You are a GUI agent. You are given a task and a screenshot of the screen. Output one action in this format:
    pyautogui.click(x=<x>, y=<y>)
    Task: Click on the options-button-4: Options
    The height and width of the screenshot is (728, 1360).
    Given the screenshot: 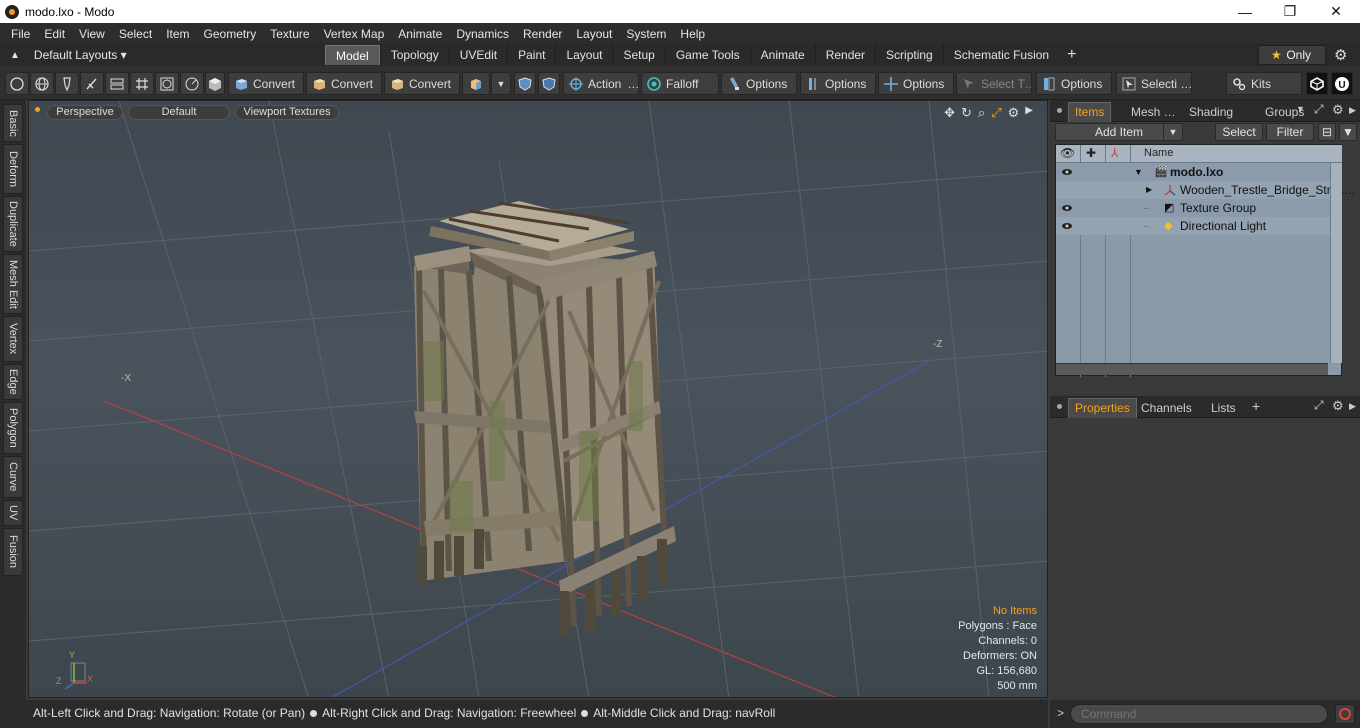 What is the action you would take?
    pyautogui.click(x=1074, y=83)
    